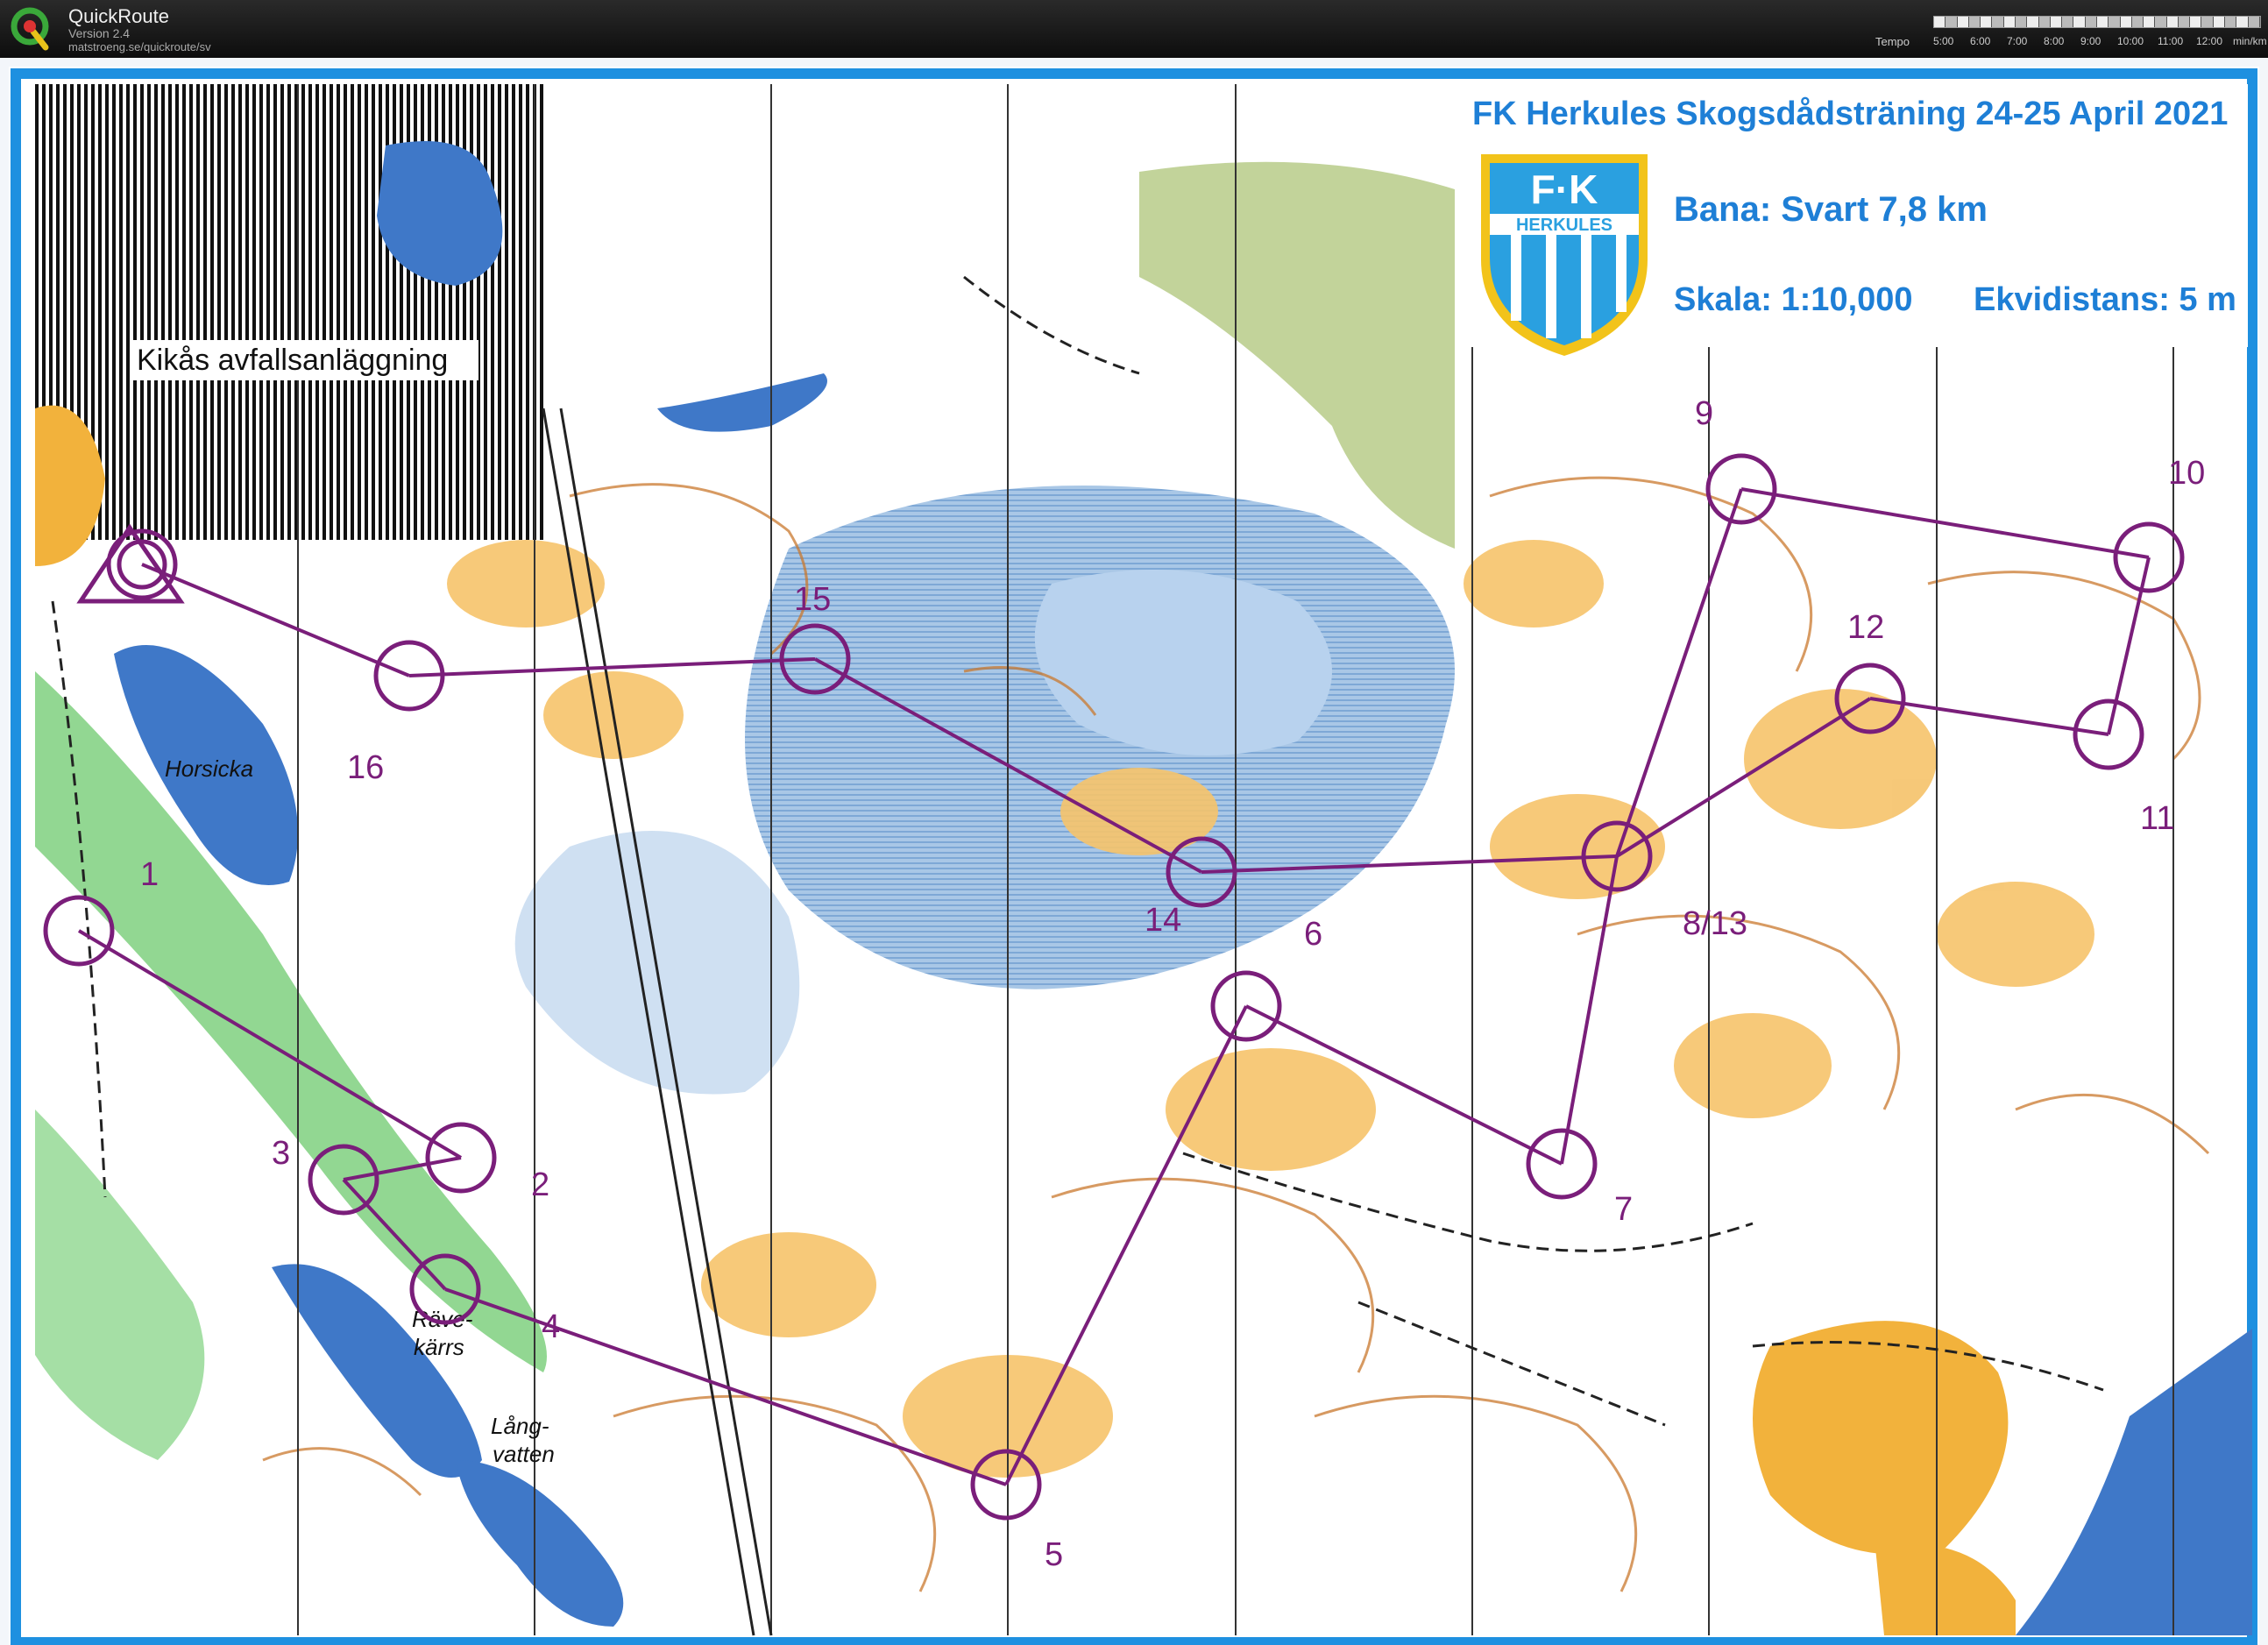 The width and height of the screenshot is (2268, 1645). Describe the element at coordinates (540, 1184) in the screenshot. I see `control-number: 2` at that location.